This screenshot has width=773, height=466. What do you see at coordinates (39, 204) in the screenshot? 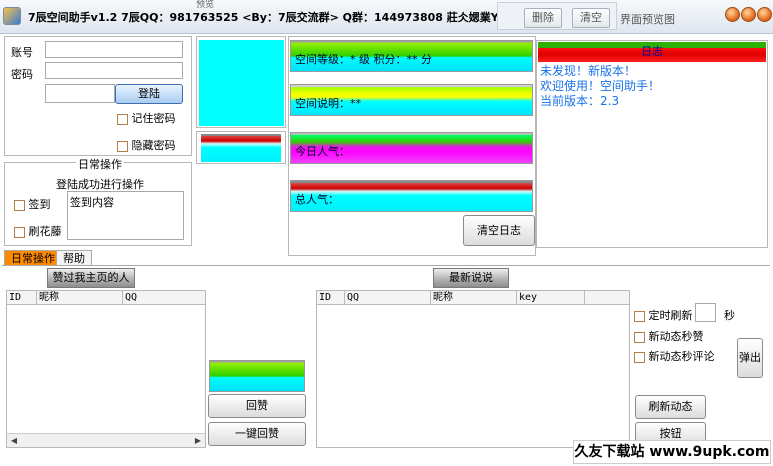
I see `sign-in-label: 签到` at bounding box center [39, 204].